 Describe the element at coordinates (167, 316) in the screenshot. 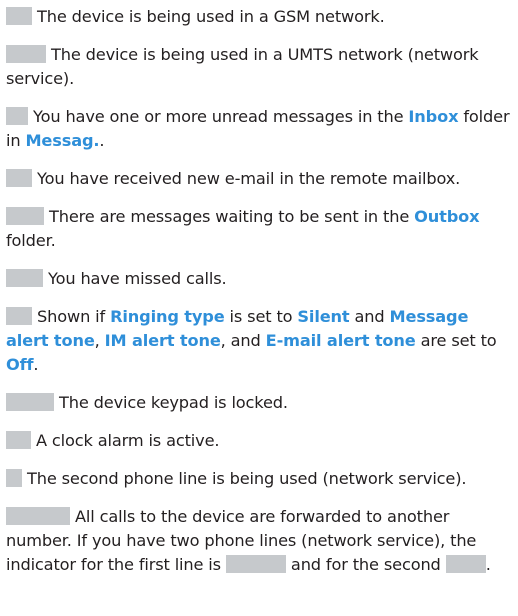

I see `ringing-type-setting: Ringing type` at that location.